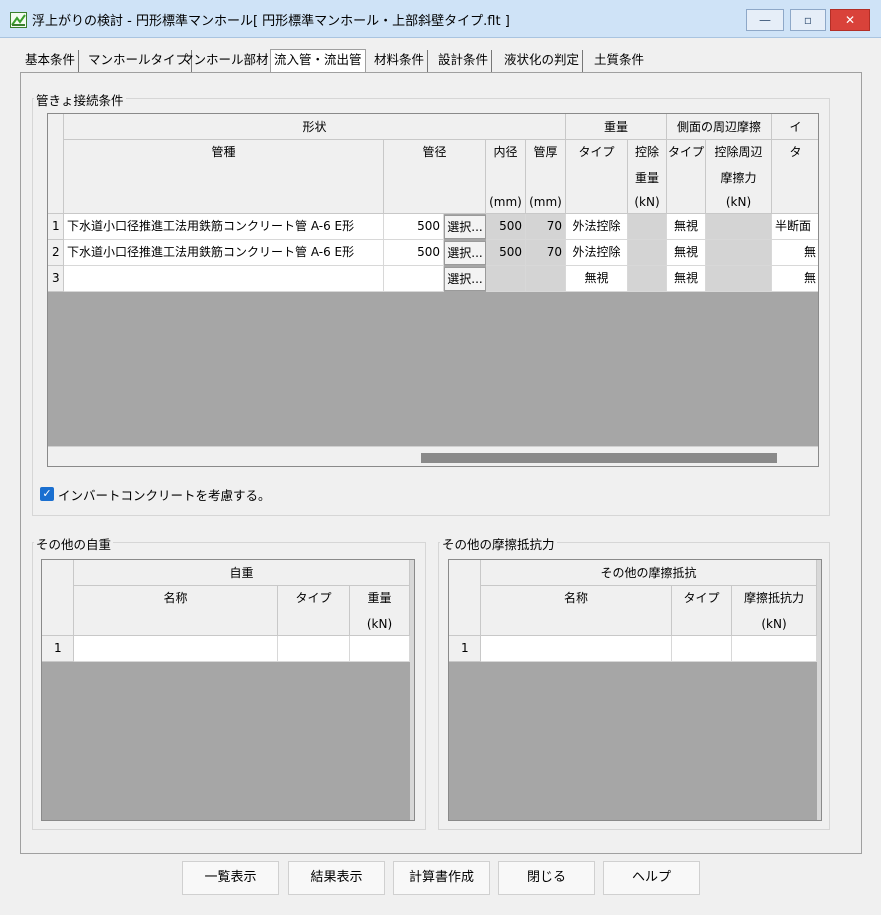  Describe the element at coordinates (318, 61) in the screenshot. I see `tab-inflow-outflow-pipe: 流入管・流出管` at that location.